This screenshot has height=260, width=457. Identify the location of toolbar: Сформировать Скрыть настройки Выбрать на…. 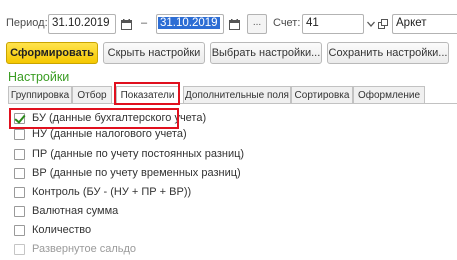
(228, 54).